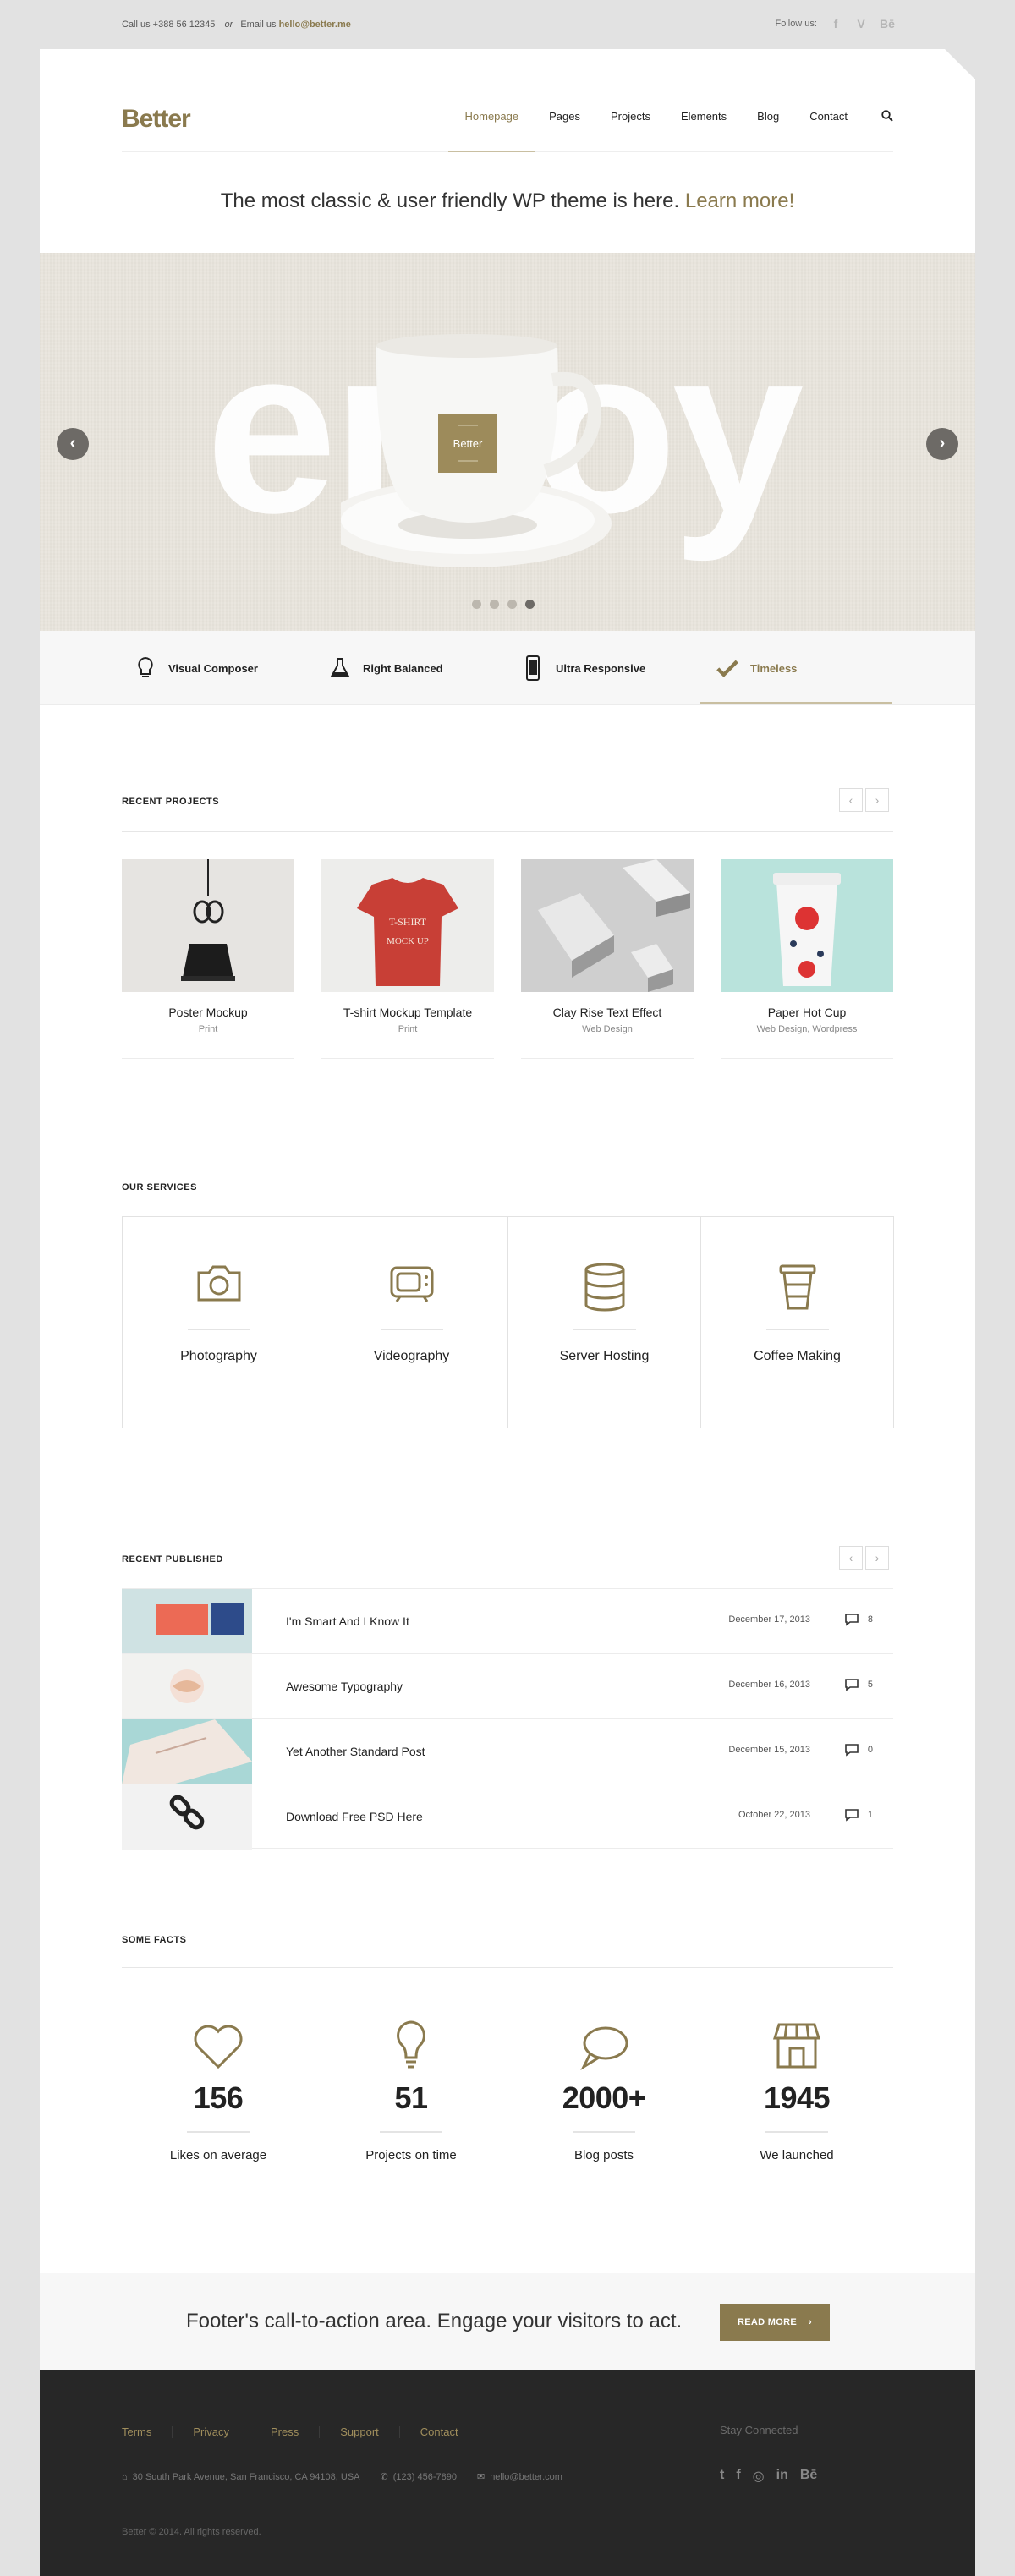  I want to click on service-card: Videography, so click(411, 1322).